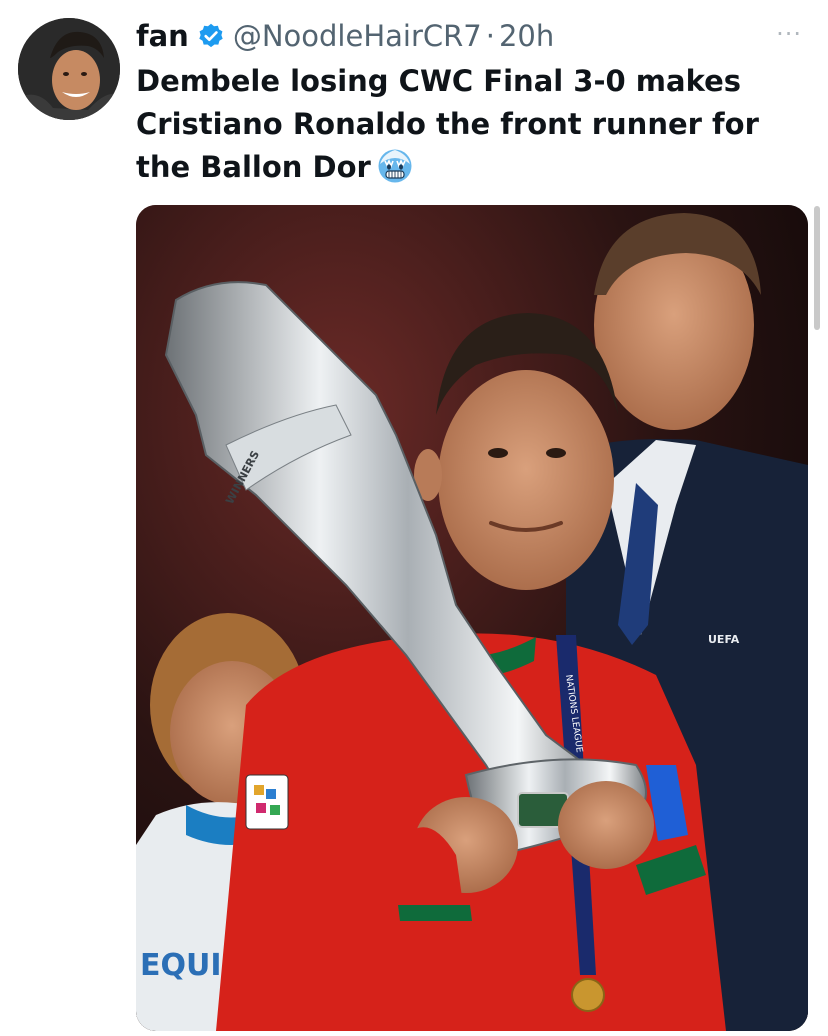  I want to click on more-options-icon: ···, so click(789, 34).